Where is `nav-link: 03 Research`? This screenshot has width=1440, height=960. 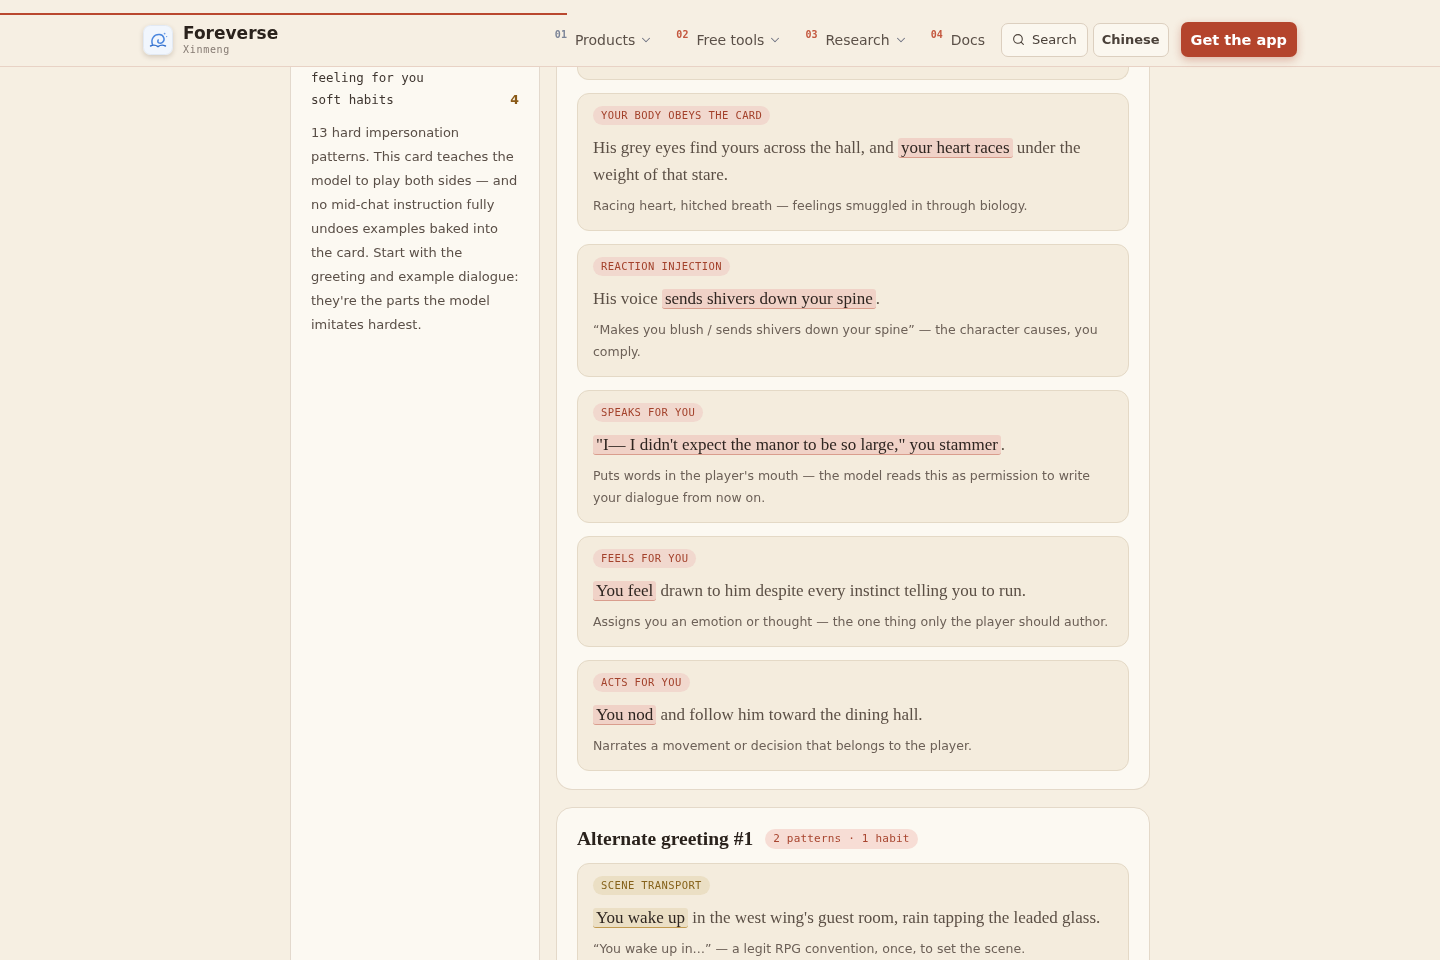
nav-link: 03 Research is located at coordinates (856, 39).